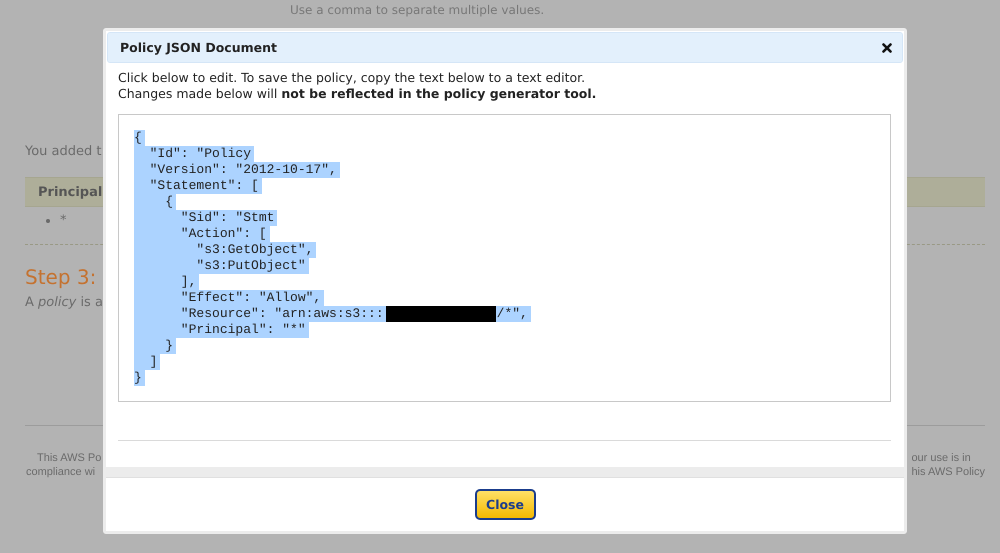  Describe the element at coordinates (358, 94) in the screenshot. I see `instruction-text: Changes made below will not be reflected in the policy generator tool.` at that location.